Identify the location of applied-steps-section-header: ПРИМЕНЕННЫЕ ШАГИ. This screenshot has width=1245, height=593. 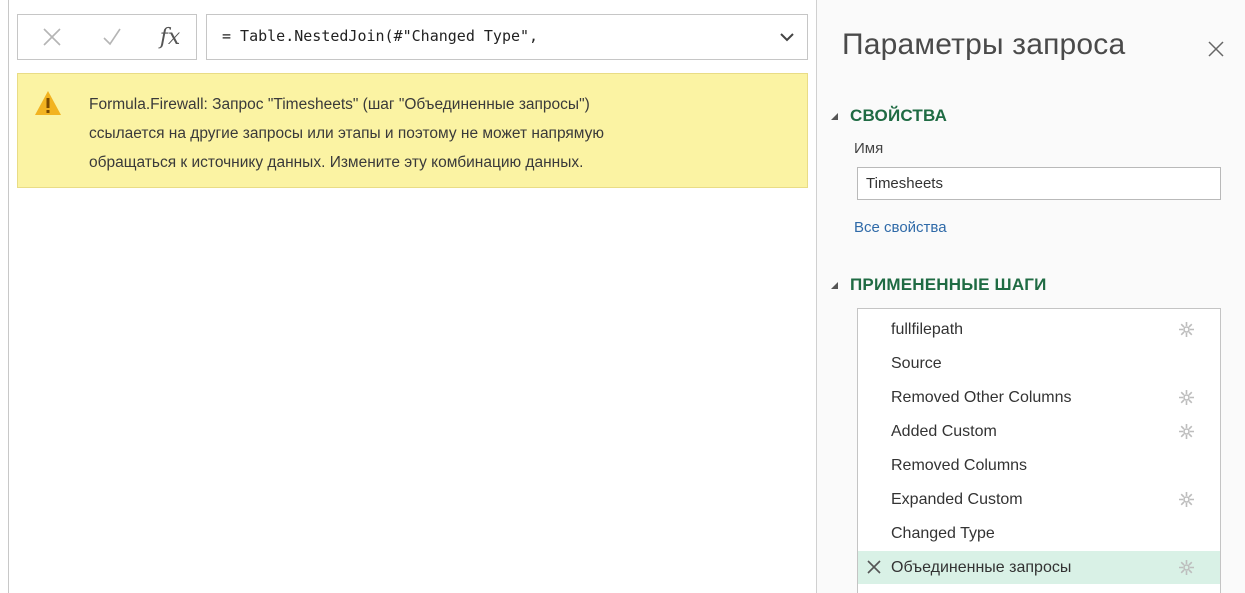
(939, 285).